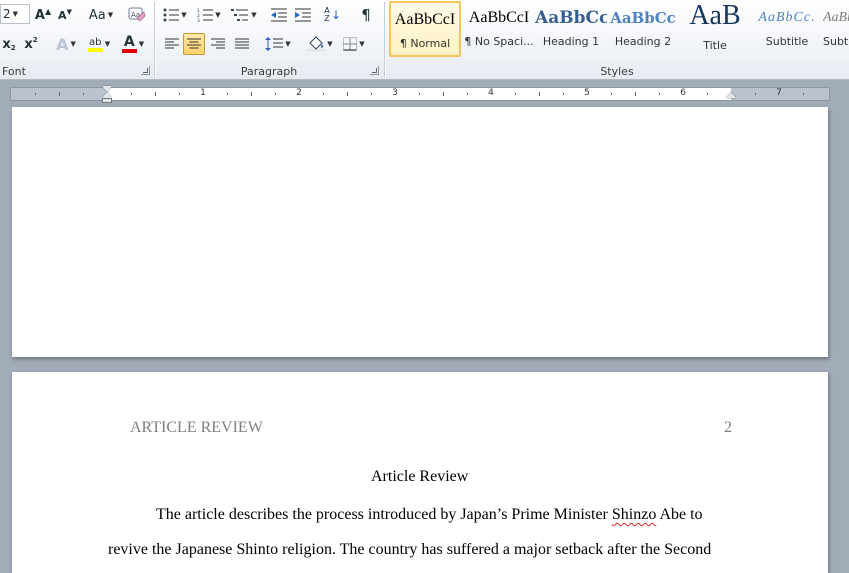 This screenshot has height=573, width=849. Describe the element at coordinates (425, 29) in the screenshot. I see `style-normal: AaBbCcI ¶ Normal` at that location.